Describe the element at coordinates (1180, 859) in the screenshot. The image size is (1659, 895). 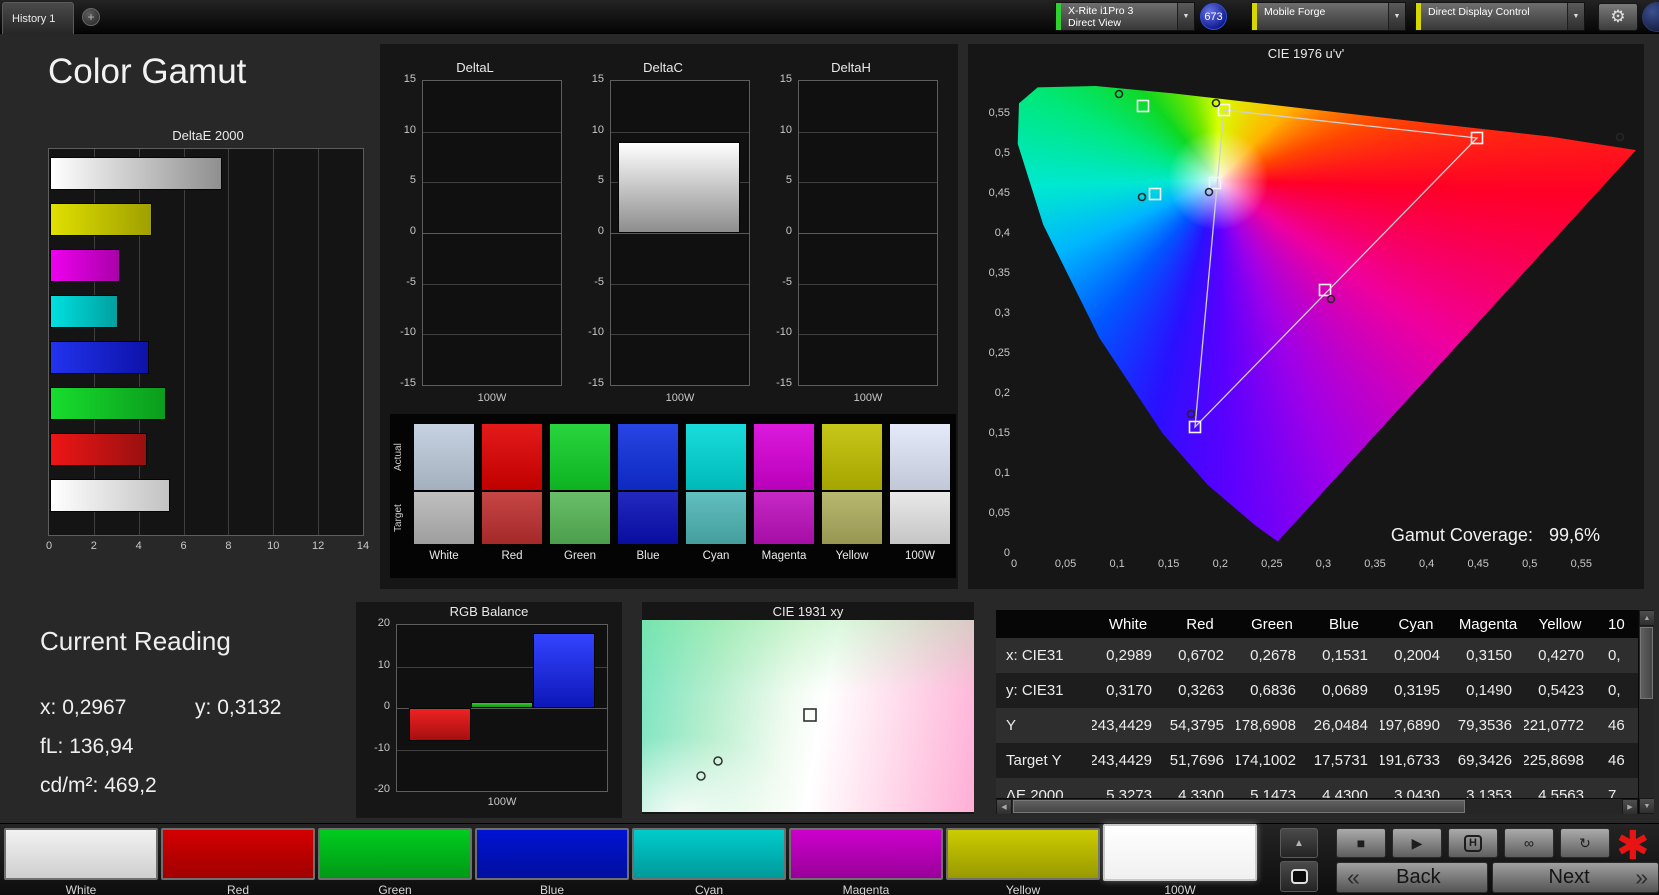
I see `pattern-button-100w: 100W` at that location.